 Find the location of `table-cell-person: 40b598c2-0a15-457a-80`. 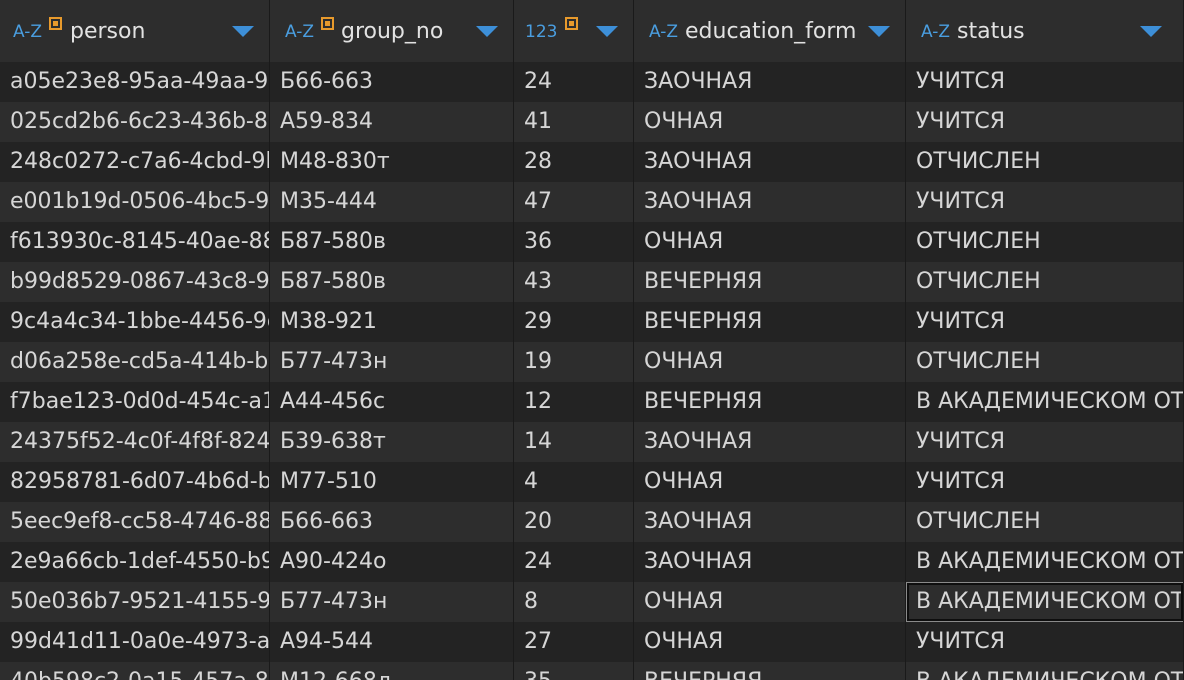

table-cell-person: 40b598c2-0a15-457a-80 is located at coordinates (135, 671).